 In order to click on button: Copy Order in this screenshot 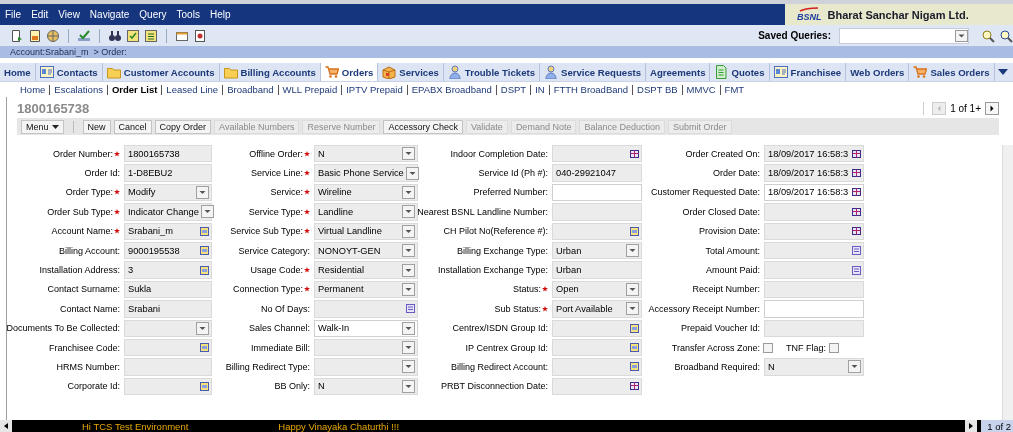, I will do `click(183, 126)`.